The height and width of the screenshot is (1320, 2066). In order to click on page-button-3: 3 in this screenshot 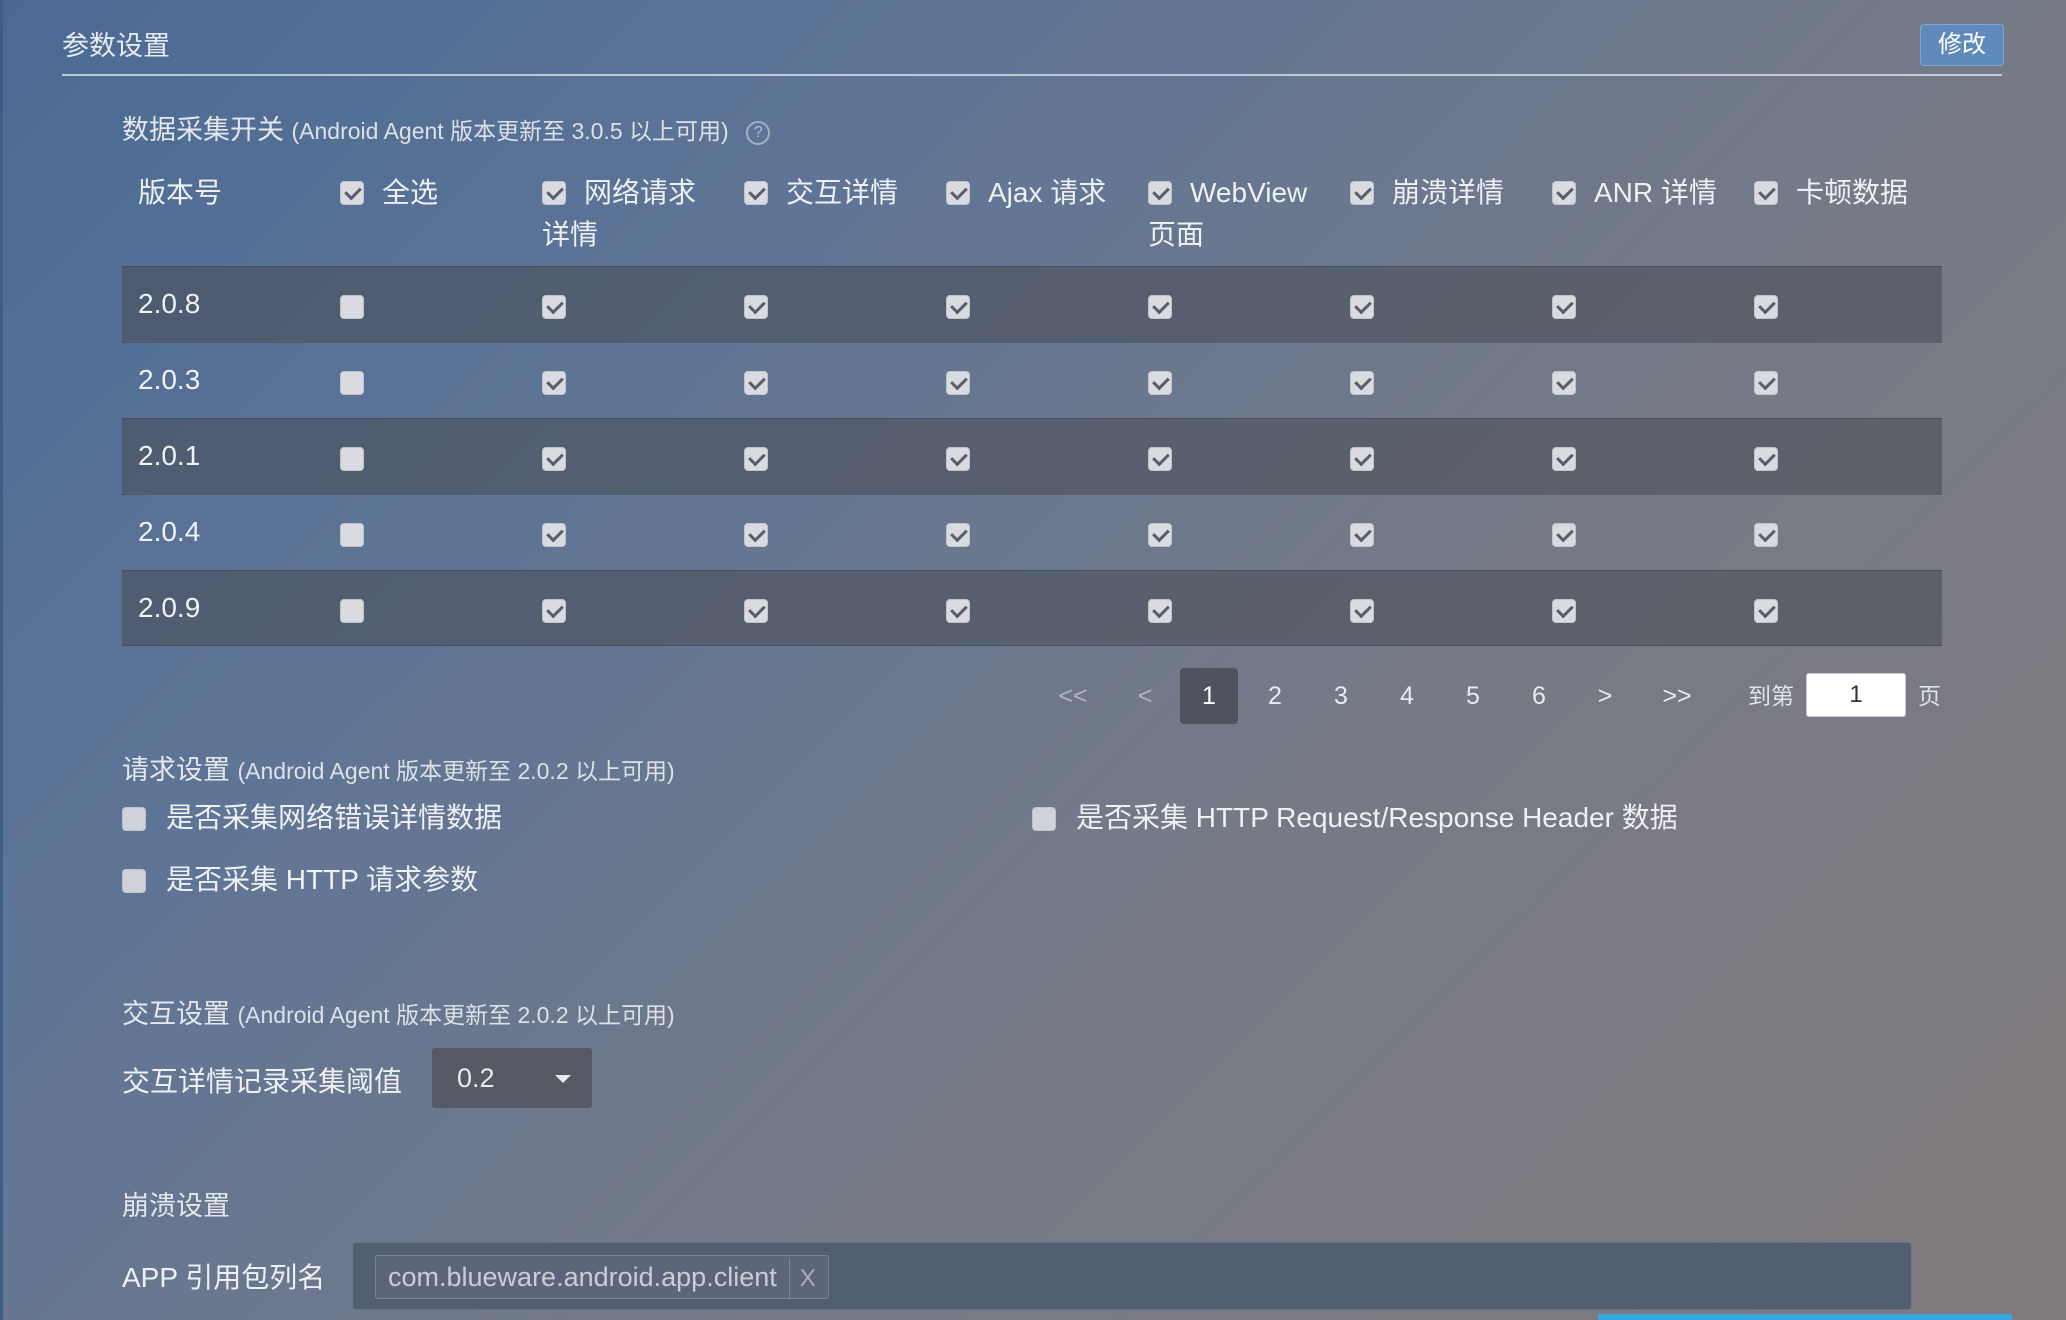, I will do `click(1341, 696)`.